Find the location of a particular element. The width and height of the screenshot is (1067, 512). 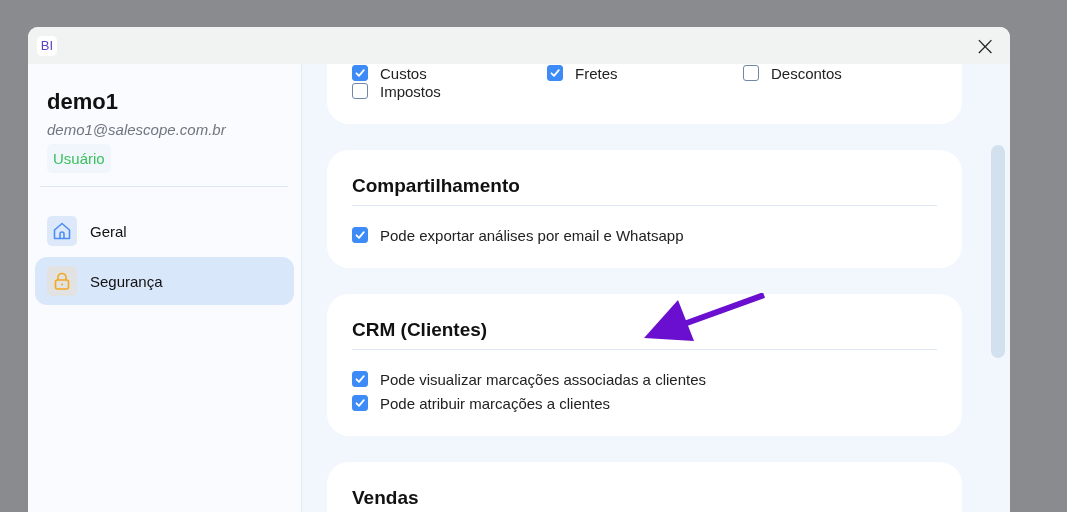

user-email: demo1@salescope.com.br is located at coordinates (136, 129).